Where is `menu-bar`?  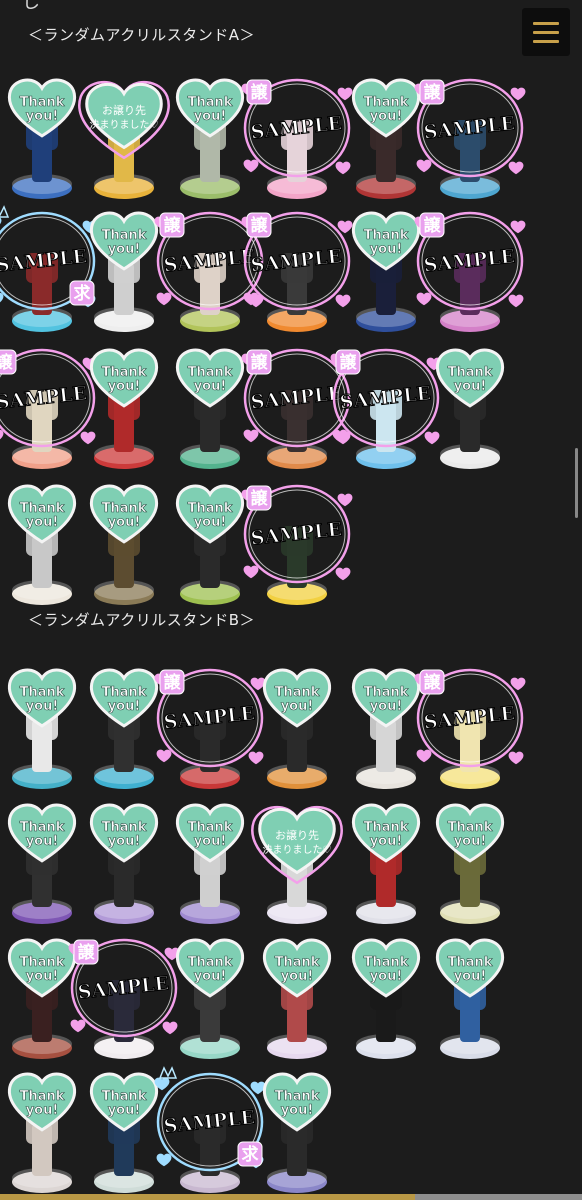
menu-bar is located at coordinates (546, 23).